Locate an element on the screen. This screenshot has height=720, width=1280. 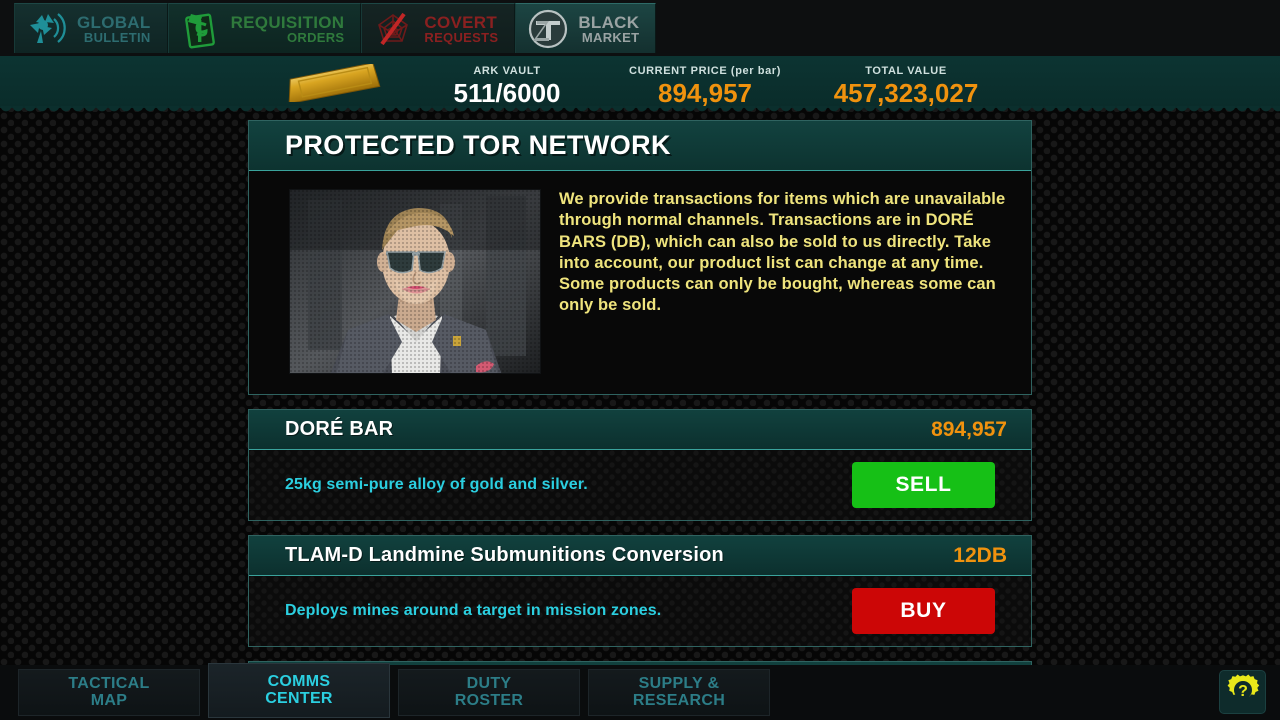
top-tab-global-bulletin-label: GLOBAL BULLETIN is located at coordinates (114, 29).